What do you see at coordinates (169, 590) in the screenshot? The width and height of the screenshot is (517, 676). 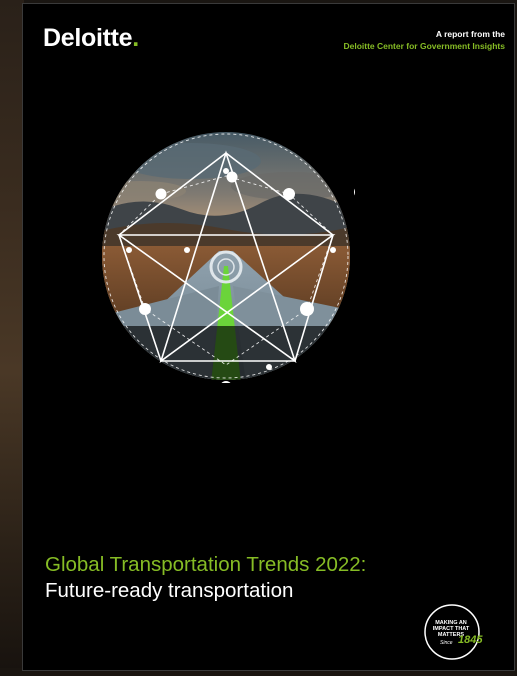 I see `title-line-2: Future-ready transportation` at bounding box center [169, 590].